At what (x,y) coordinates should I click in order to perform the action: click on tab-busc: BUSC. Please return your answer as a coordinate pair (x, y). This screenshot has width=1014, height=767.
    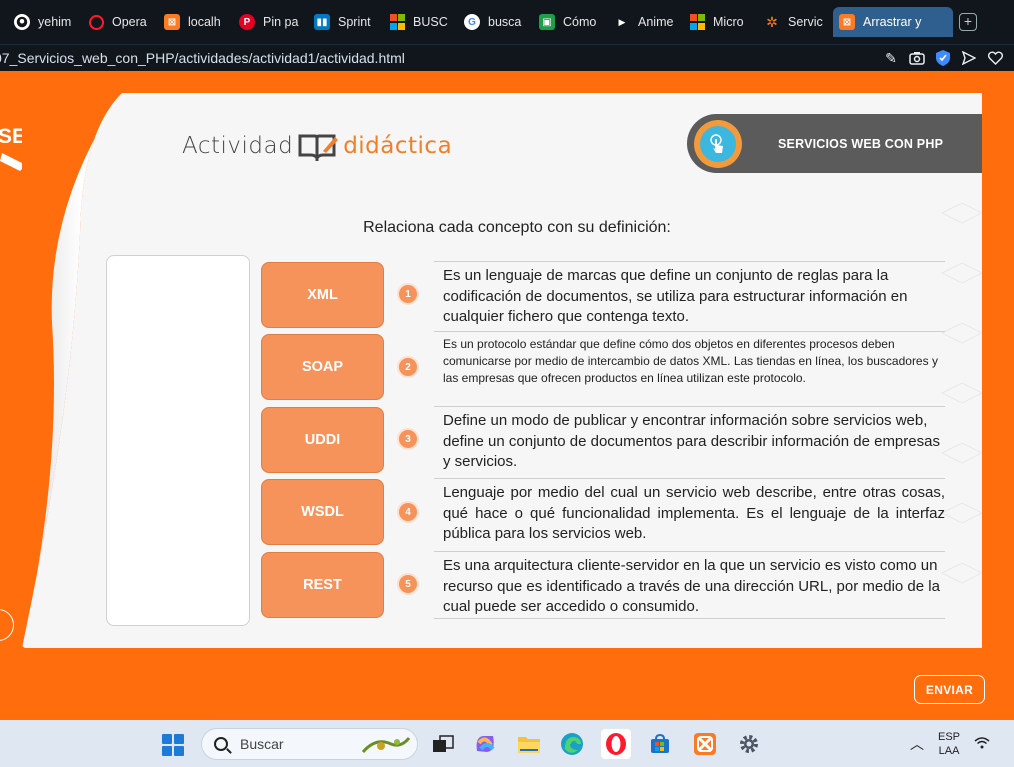
    Looking at the image, I should click on (420, 22).